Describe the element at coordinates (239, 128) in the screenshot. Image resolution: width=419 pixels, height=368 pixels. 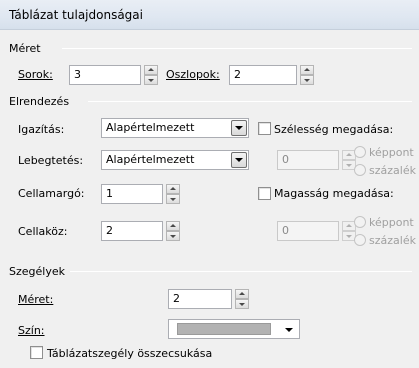
I see `alignment-dropdown-icon` at that location.